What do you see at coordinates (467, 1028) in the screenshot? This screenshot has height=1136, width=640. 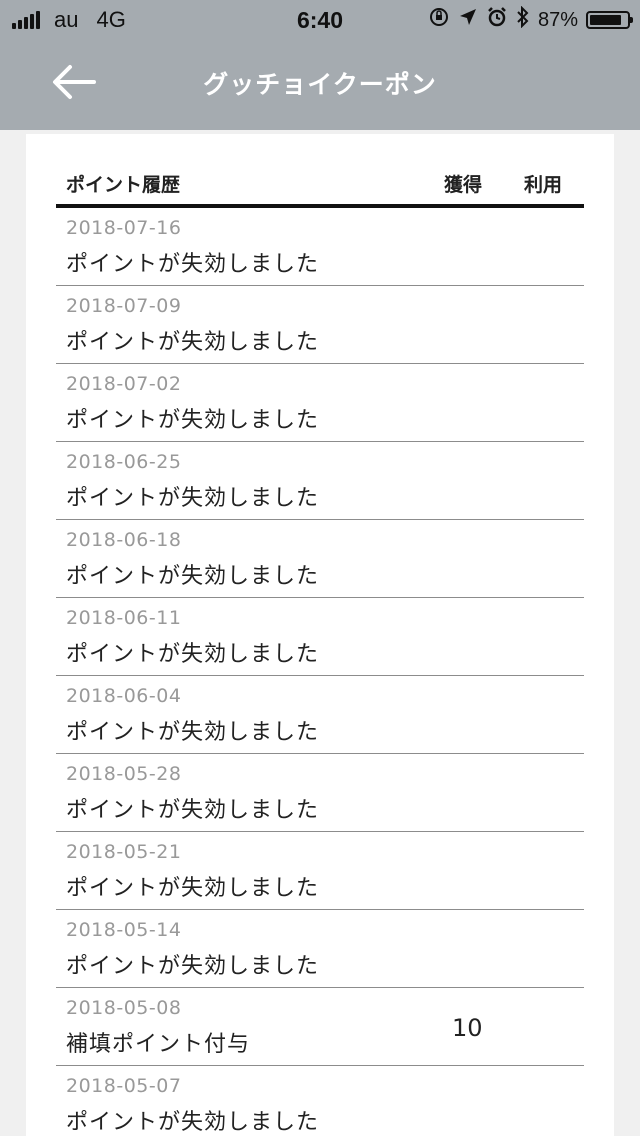 I see `row-earned: 10` at bounding box center [467, 1028].